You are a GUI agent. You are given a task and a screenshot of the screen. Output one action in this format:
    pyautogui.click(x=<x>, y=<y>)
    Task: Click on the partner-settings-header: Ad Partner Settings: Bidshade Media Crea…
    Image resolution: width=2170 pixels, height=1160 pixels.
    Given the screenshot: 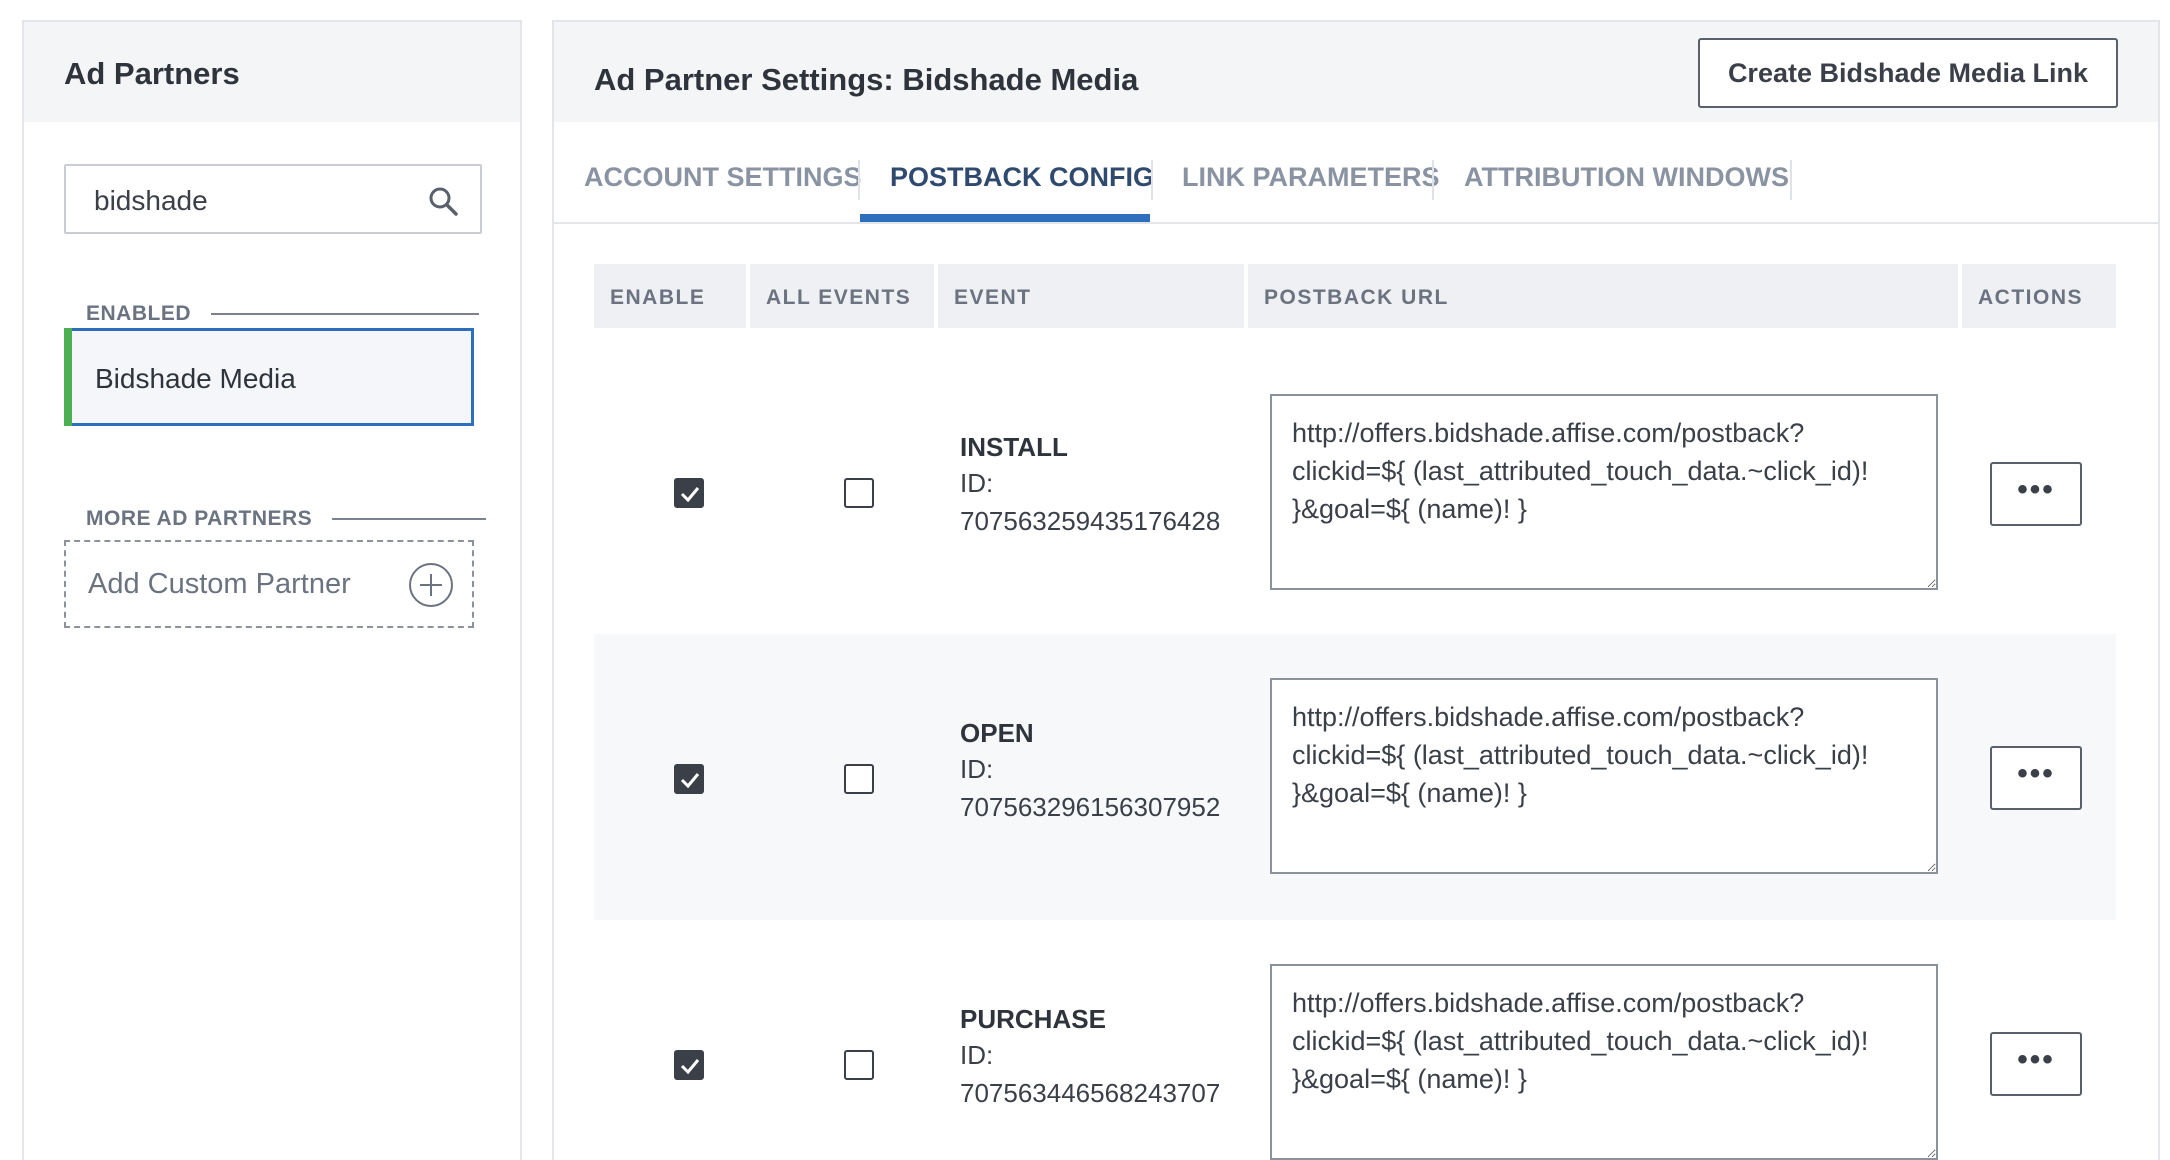 What is the action you would take?
    pyautogui.click(x=1356, y=72)
    